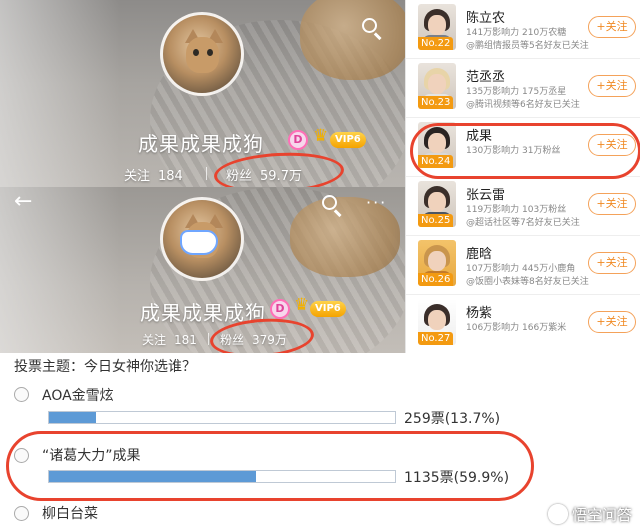 Image resolution: width=640 pixels, height=530 pixels. What do you see at coordinates (523, 223) in the screenshot?
I see `rank-friends-note: @超话社区等7名好友已关注` at bounding box center [523, 223].